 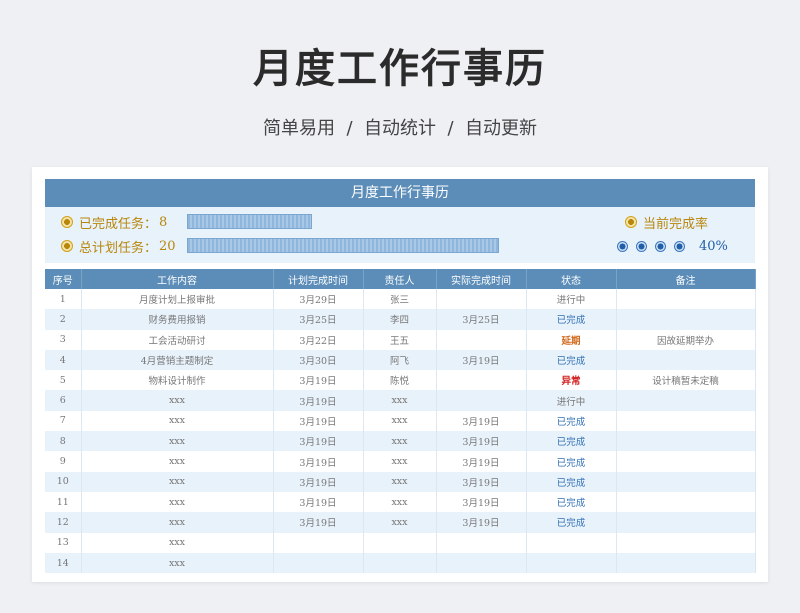 I want to click on task-cell: 月度计划上报审批, so click(x=177, y=299).